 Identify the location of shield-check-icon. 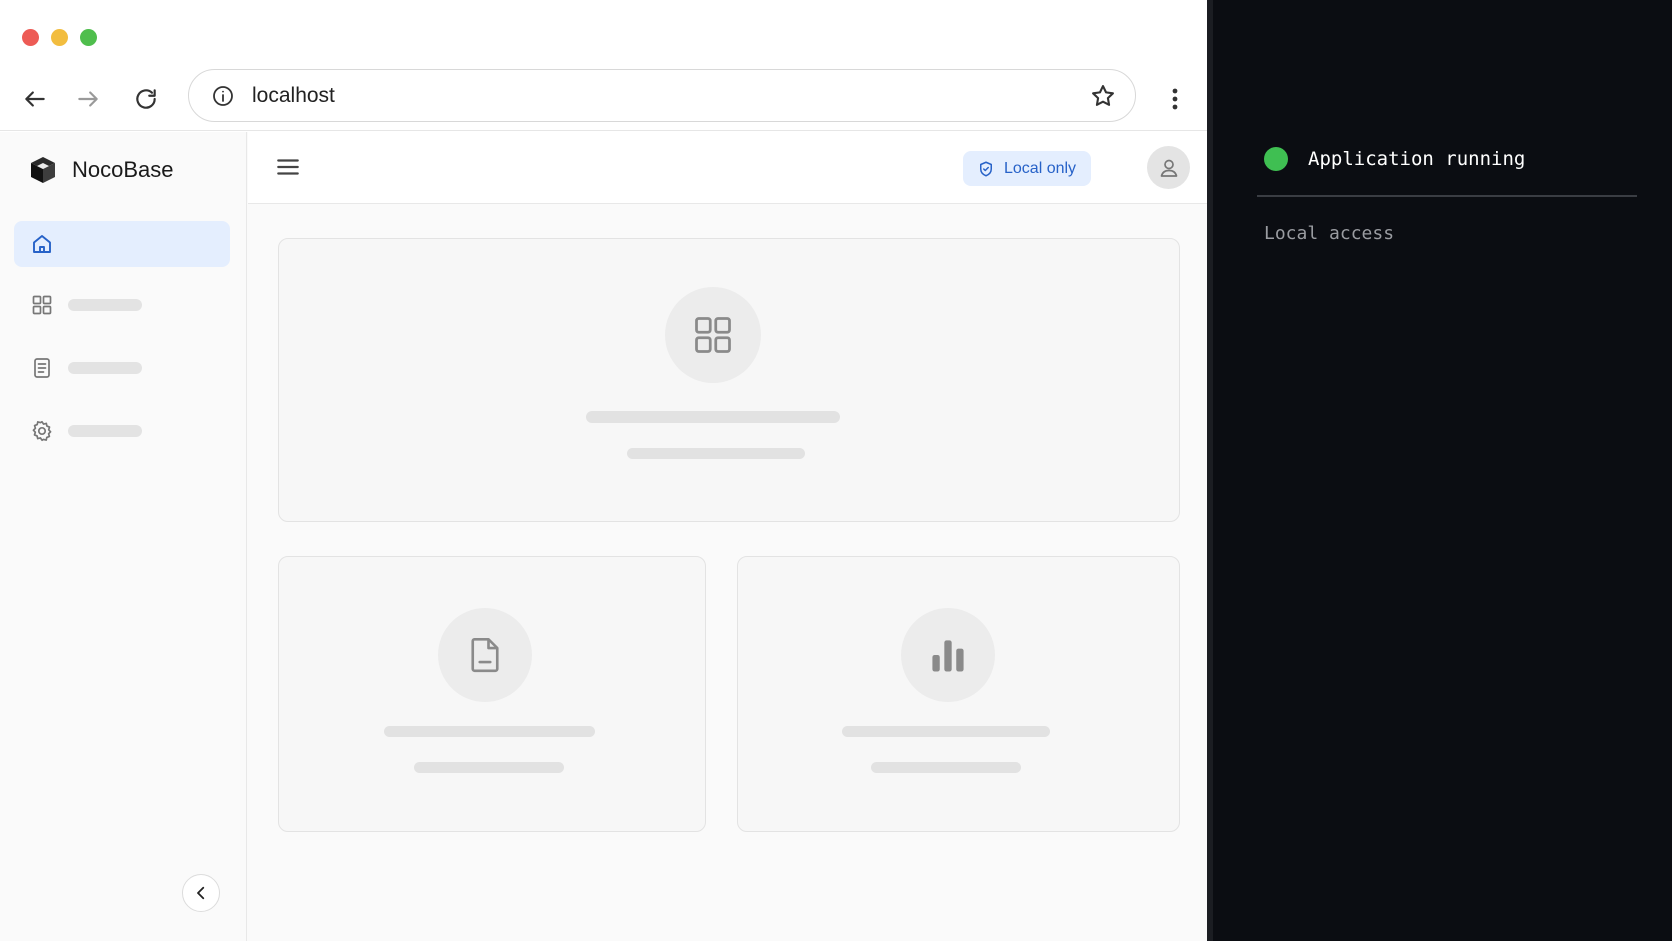
(986, 168).